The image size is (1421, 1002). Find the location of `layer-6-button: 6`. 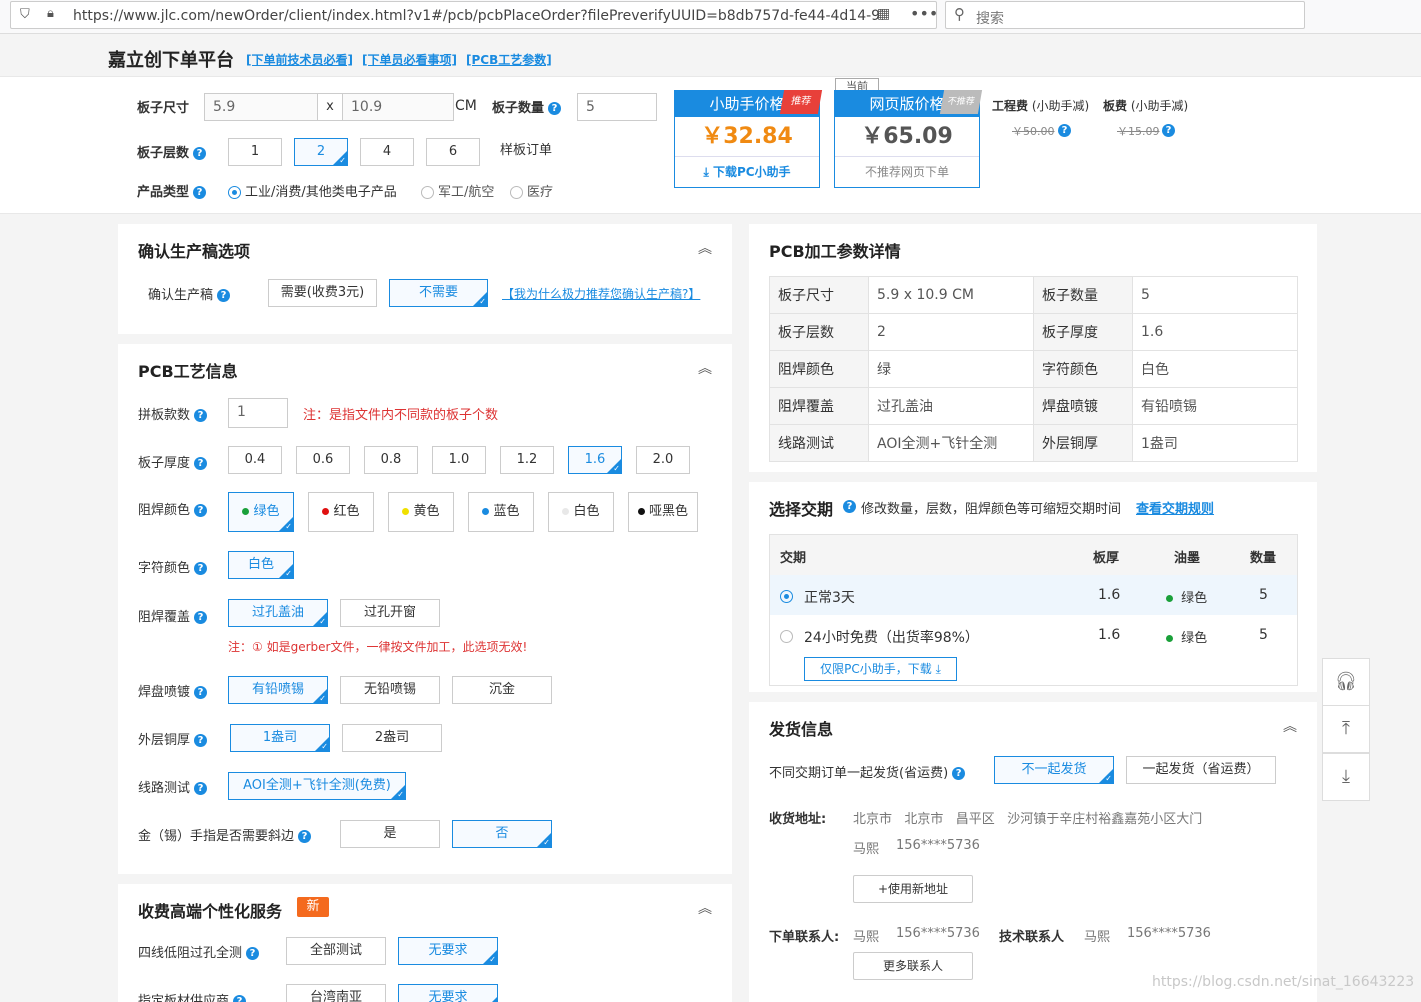

layer-6-button: 6 is located at coordinates (453, 152).